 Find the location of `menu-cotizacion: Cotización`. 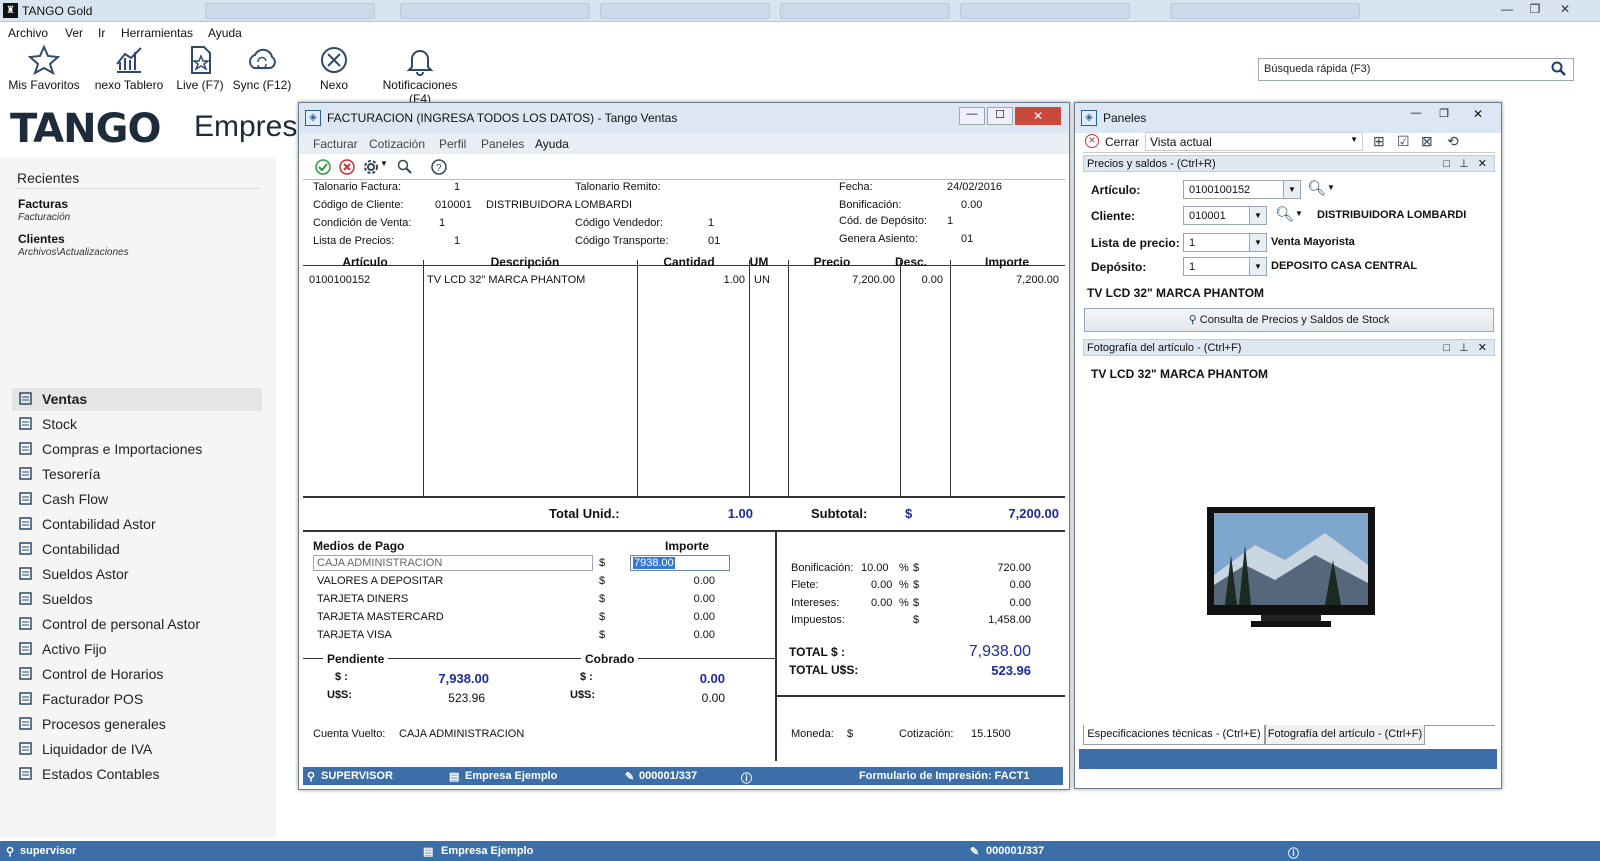

menu-cotizacion: Cotización is located at coordinates (397, 144).